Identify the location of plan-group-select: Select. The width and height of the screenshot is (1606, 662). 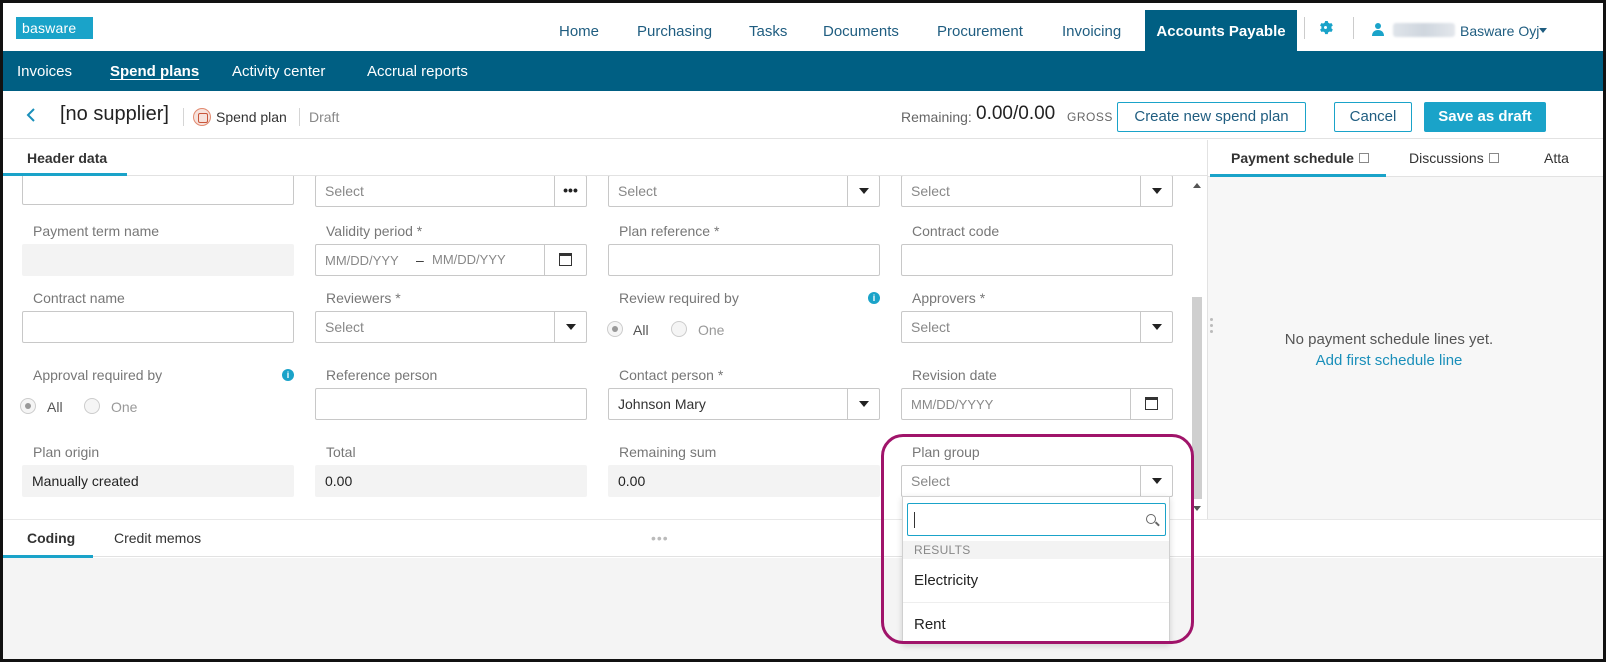
(1037, 481).